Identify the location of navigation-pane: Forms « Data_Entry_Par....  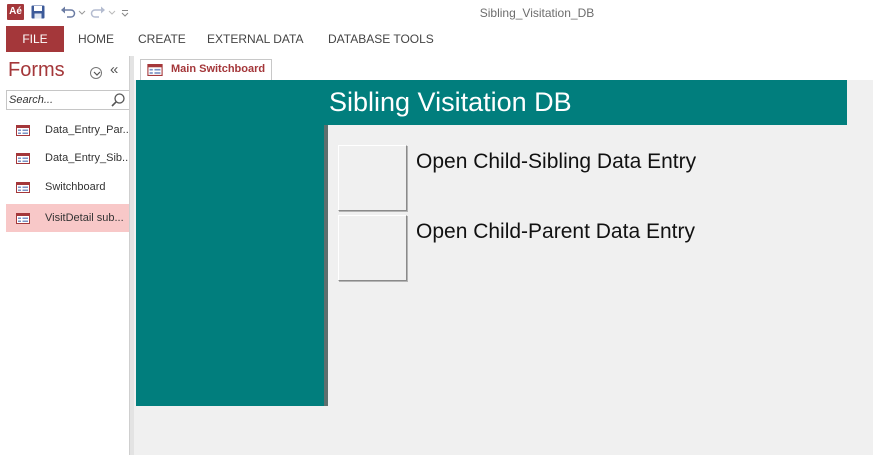
(65, 255).